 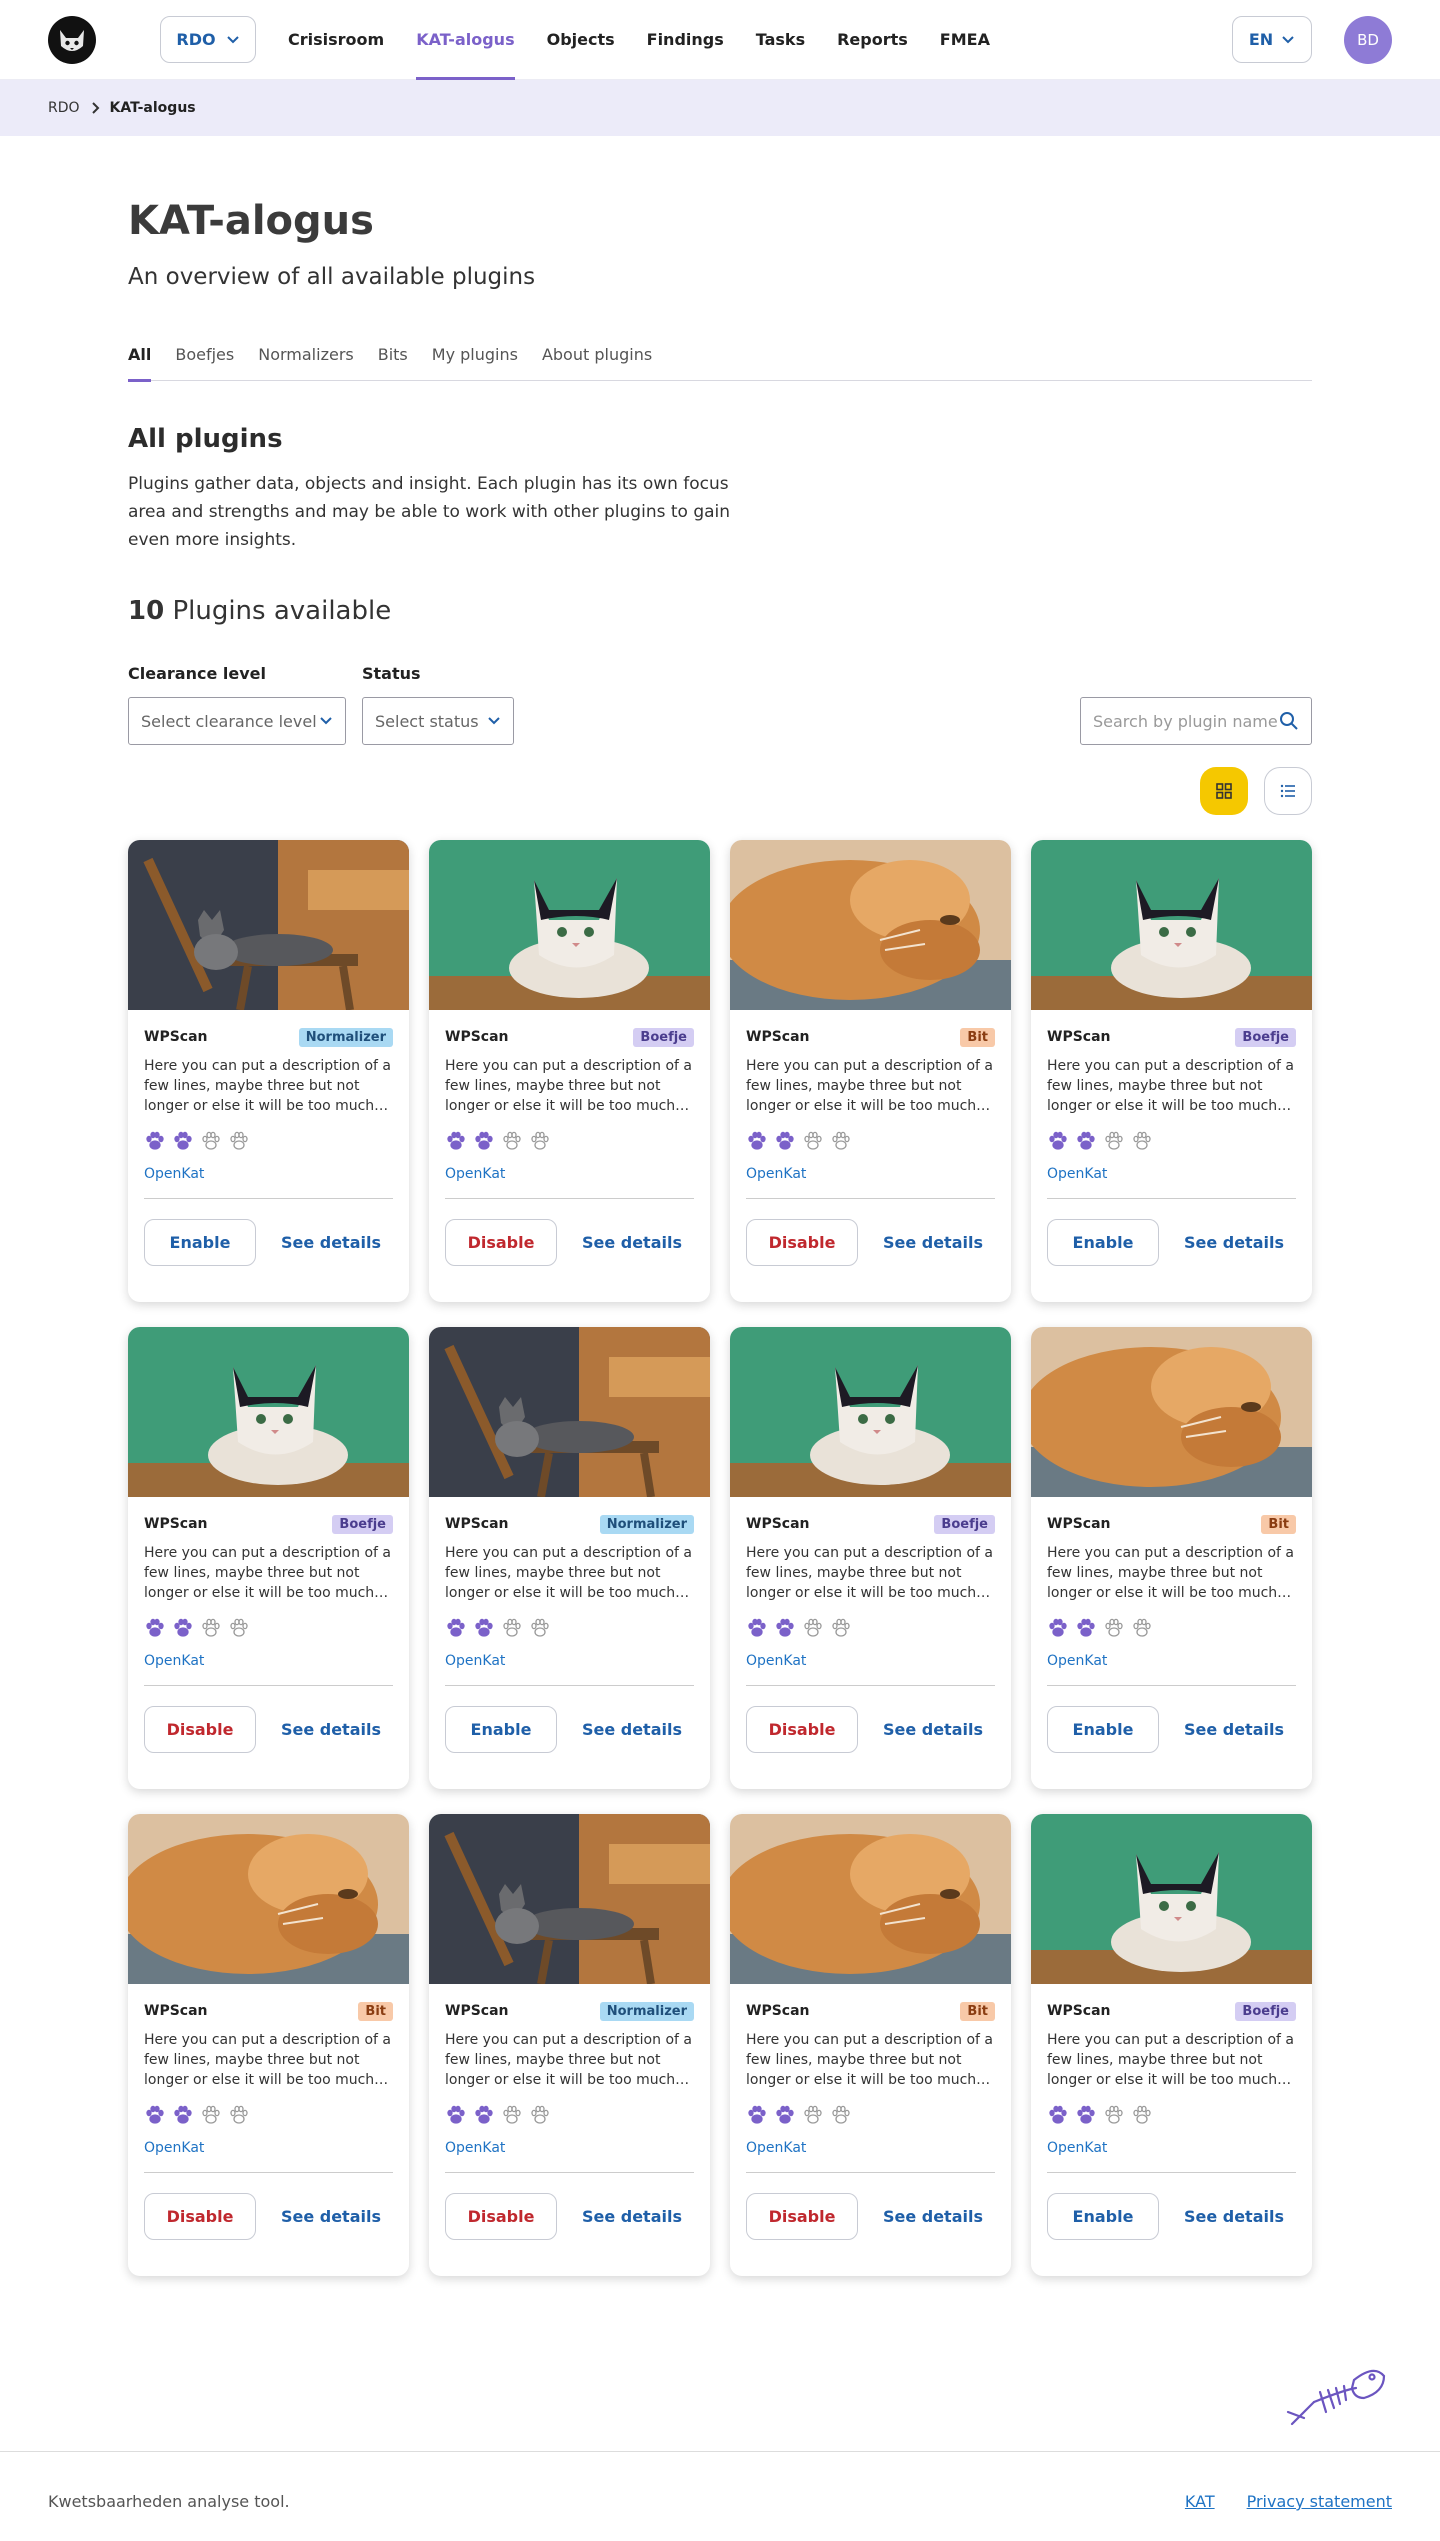 I want to click on footer-text: Kwetsbaarheden analyse tool., so click(x=169, y=2501).